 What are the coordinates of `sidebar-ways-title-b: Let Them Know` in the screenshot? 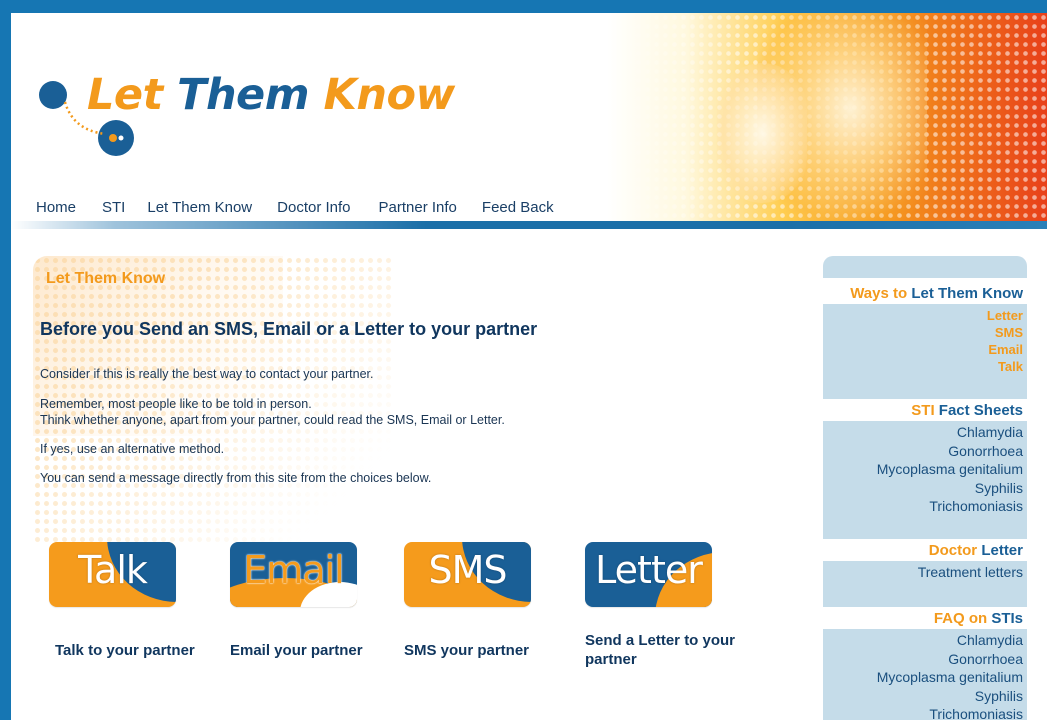 It's located at (967, 293).